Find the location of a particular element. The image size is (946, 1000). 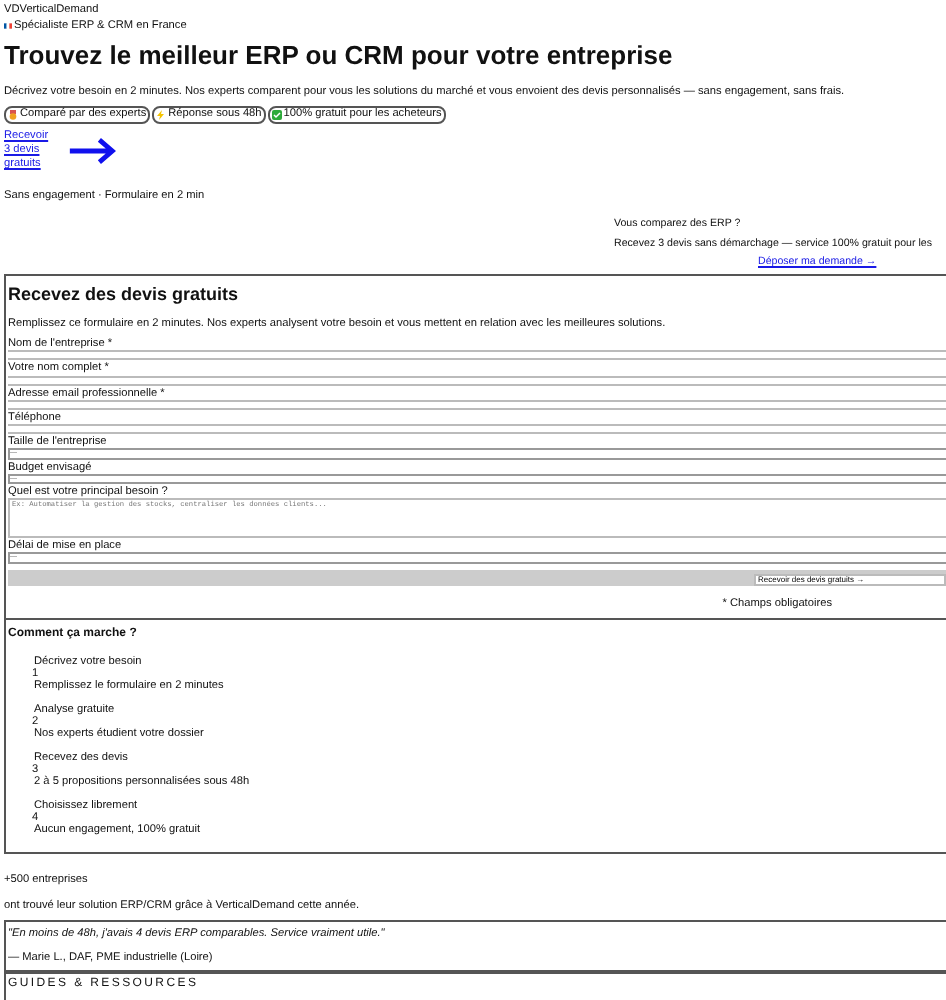

page-title: Trouvez le meilleur ERP ou CRM pour votre entreprise is located at coordinates (339, 57).